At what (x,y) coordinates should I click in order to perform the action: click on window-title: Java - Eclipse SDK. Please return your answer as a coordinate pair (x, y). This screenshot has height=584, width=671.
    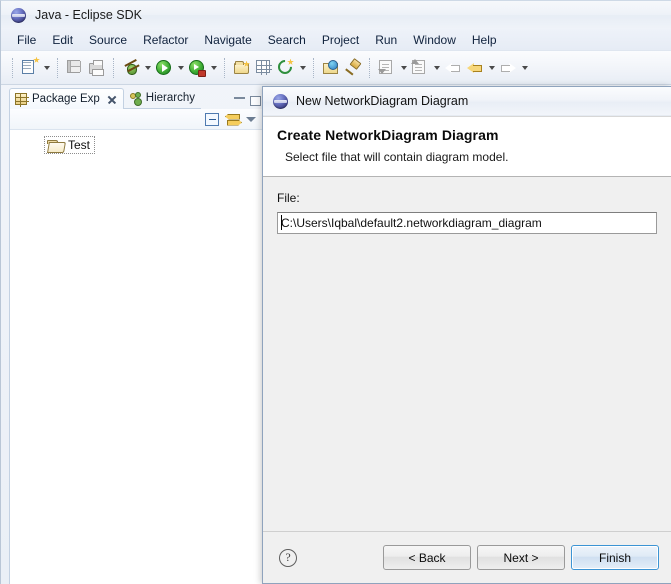
    Looking at the image, I should click on (88, 15).